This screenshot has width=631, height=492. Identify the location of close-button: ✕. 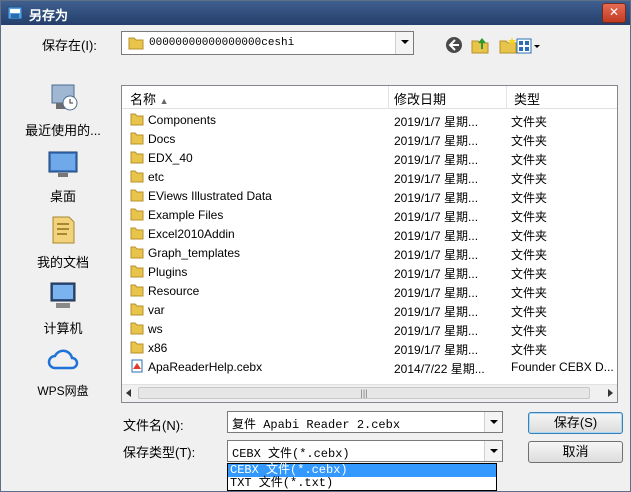
(614, 13).